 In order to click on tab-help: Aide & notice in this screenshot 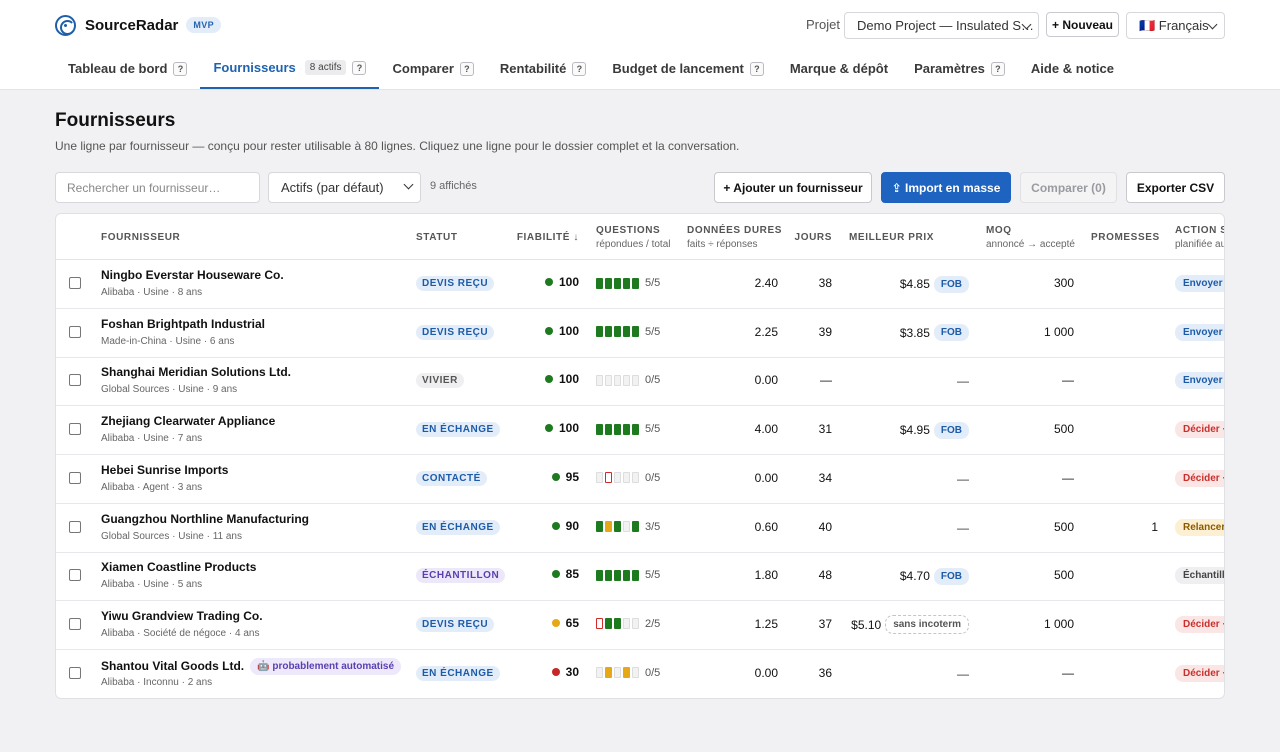, I will do `click(1072, 68)`.